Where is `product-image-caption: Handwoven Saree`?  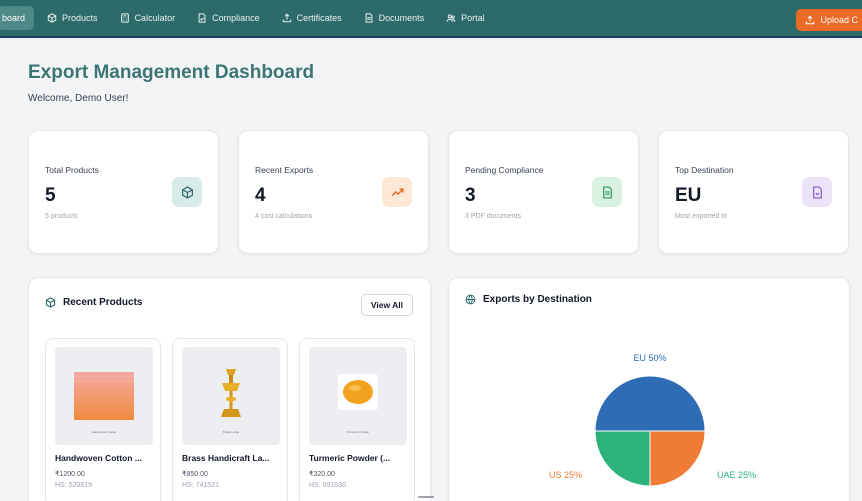 product-image-caption: Handwoven Saree is located at coordinates (104, 432).